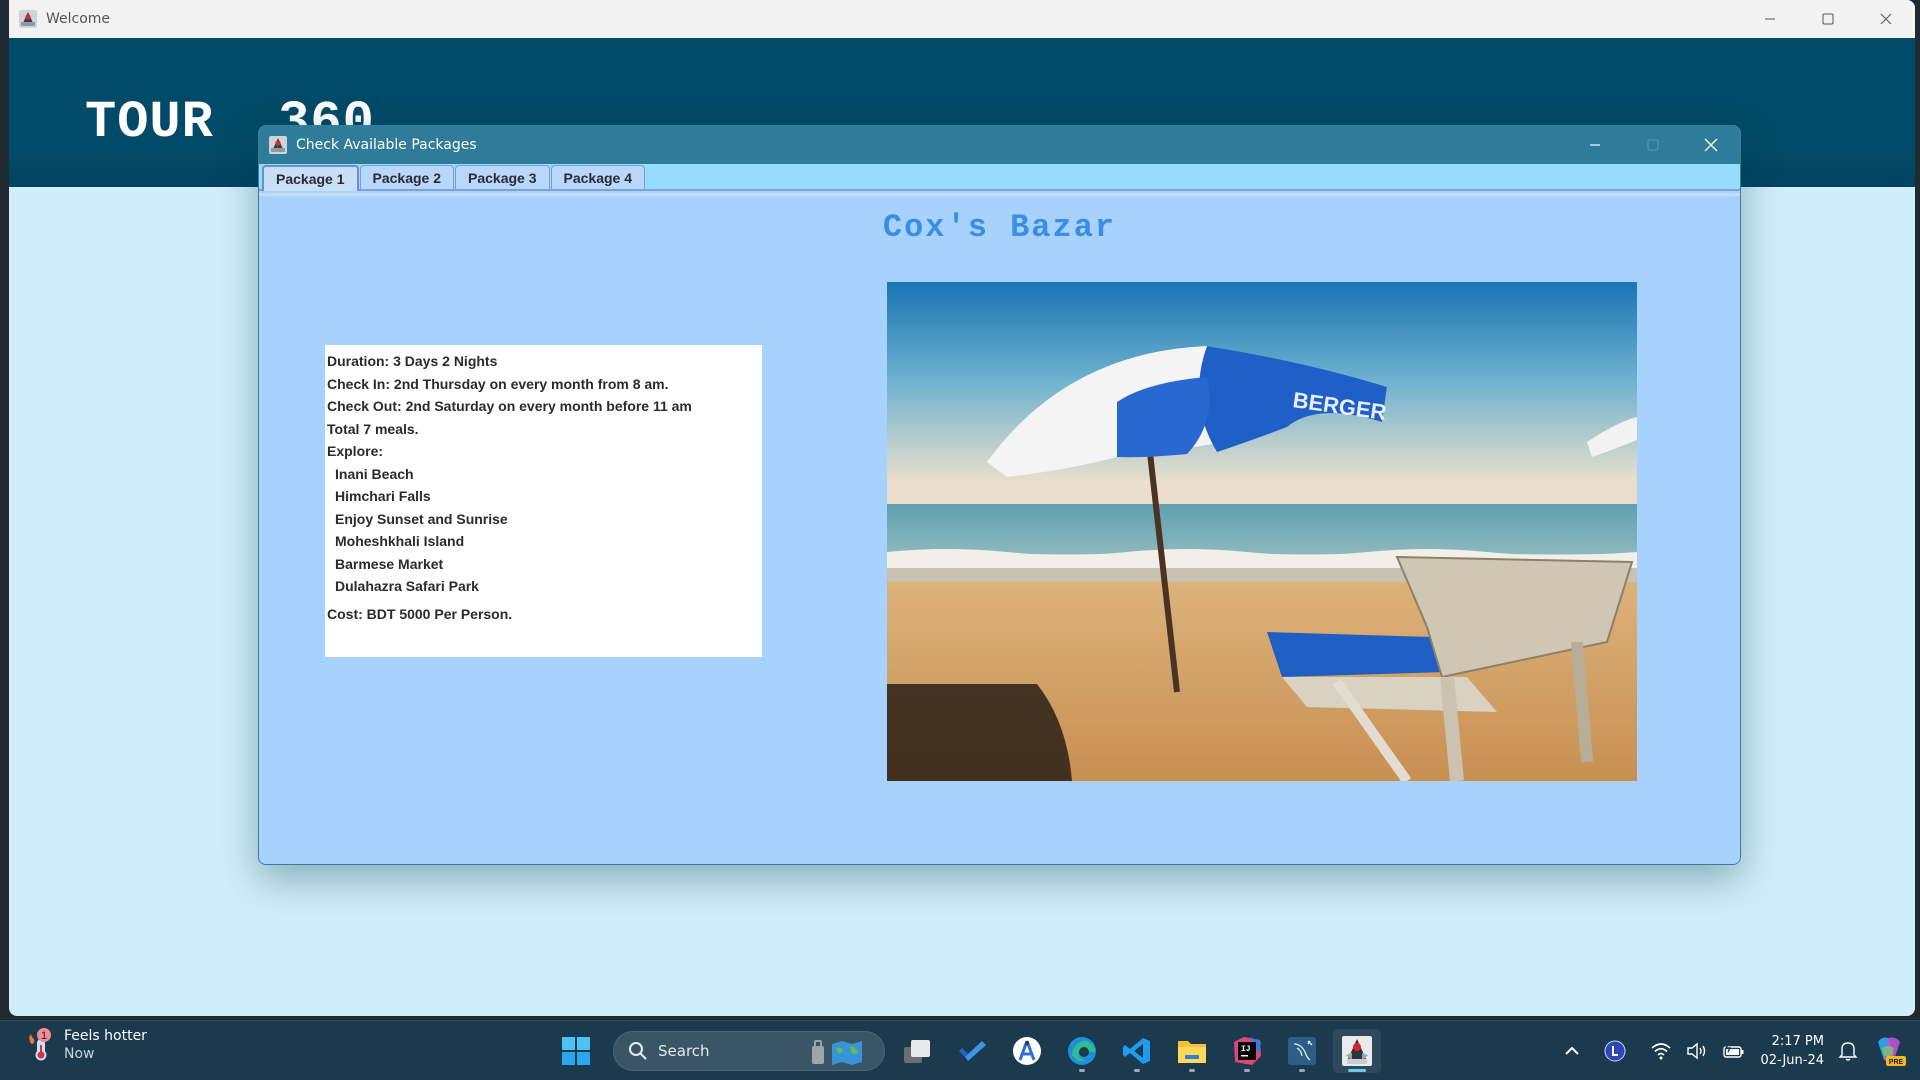 Image resolution: width=1920 pixels, height=1080 pixels. I want to click on battery-charging-icon, so click(1733, 1050).